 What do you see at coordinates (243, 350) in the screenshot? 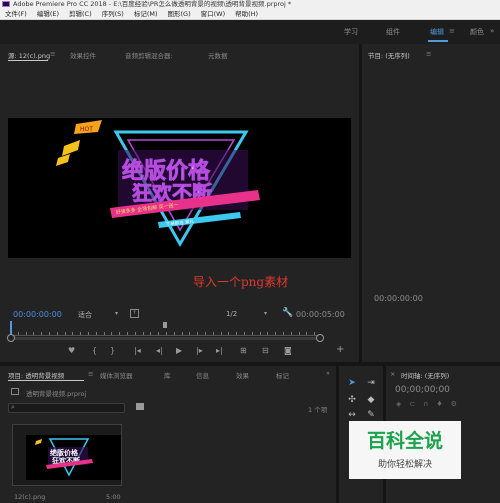
I see `insert-icon: ⊞` at bounding box center [243, 350].